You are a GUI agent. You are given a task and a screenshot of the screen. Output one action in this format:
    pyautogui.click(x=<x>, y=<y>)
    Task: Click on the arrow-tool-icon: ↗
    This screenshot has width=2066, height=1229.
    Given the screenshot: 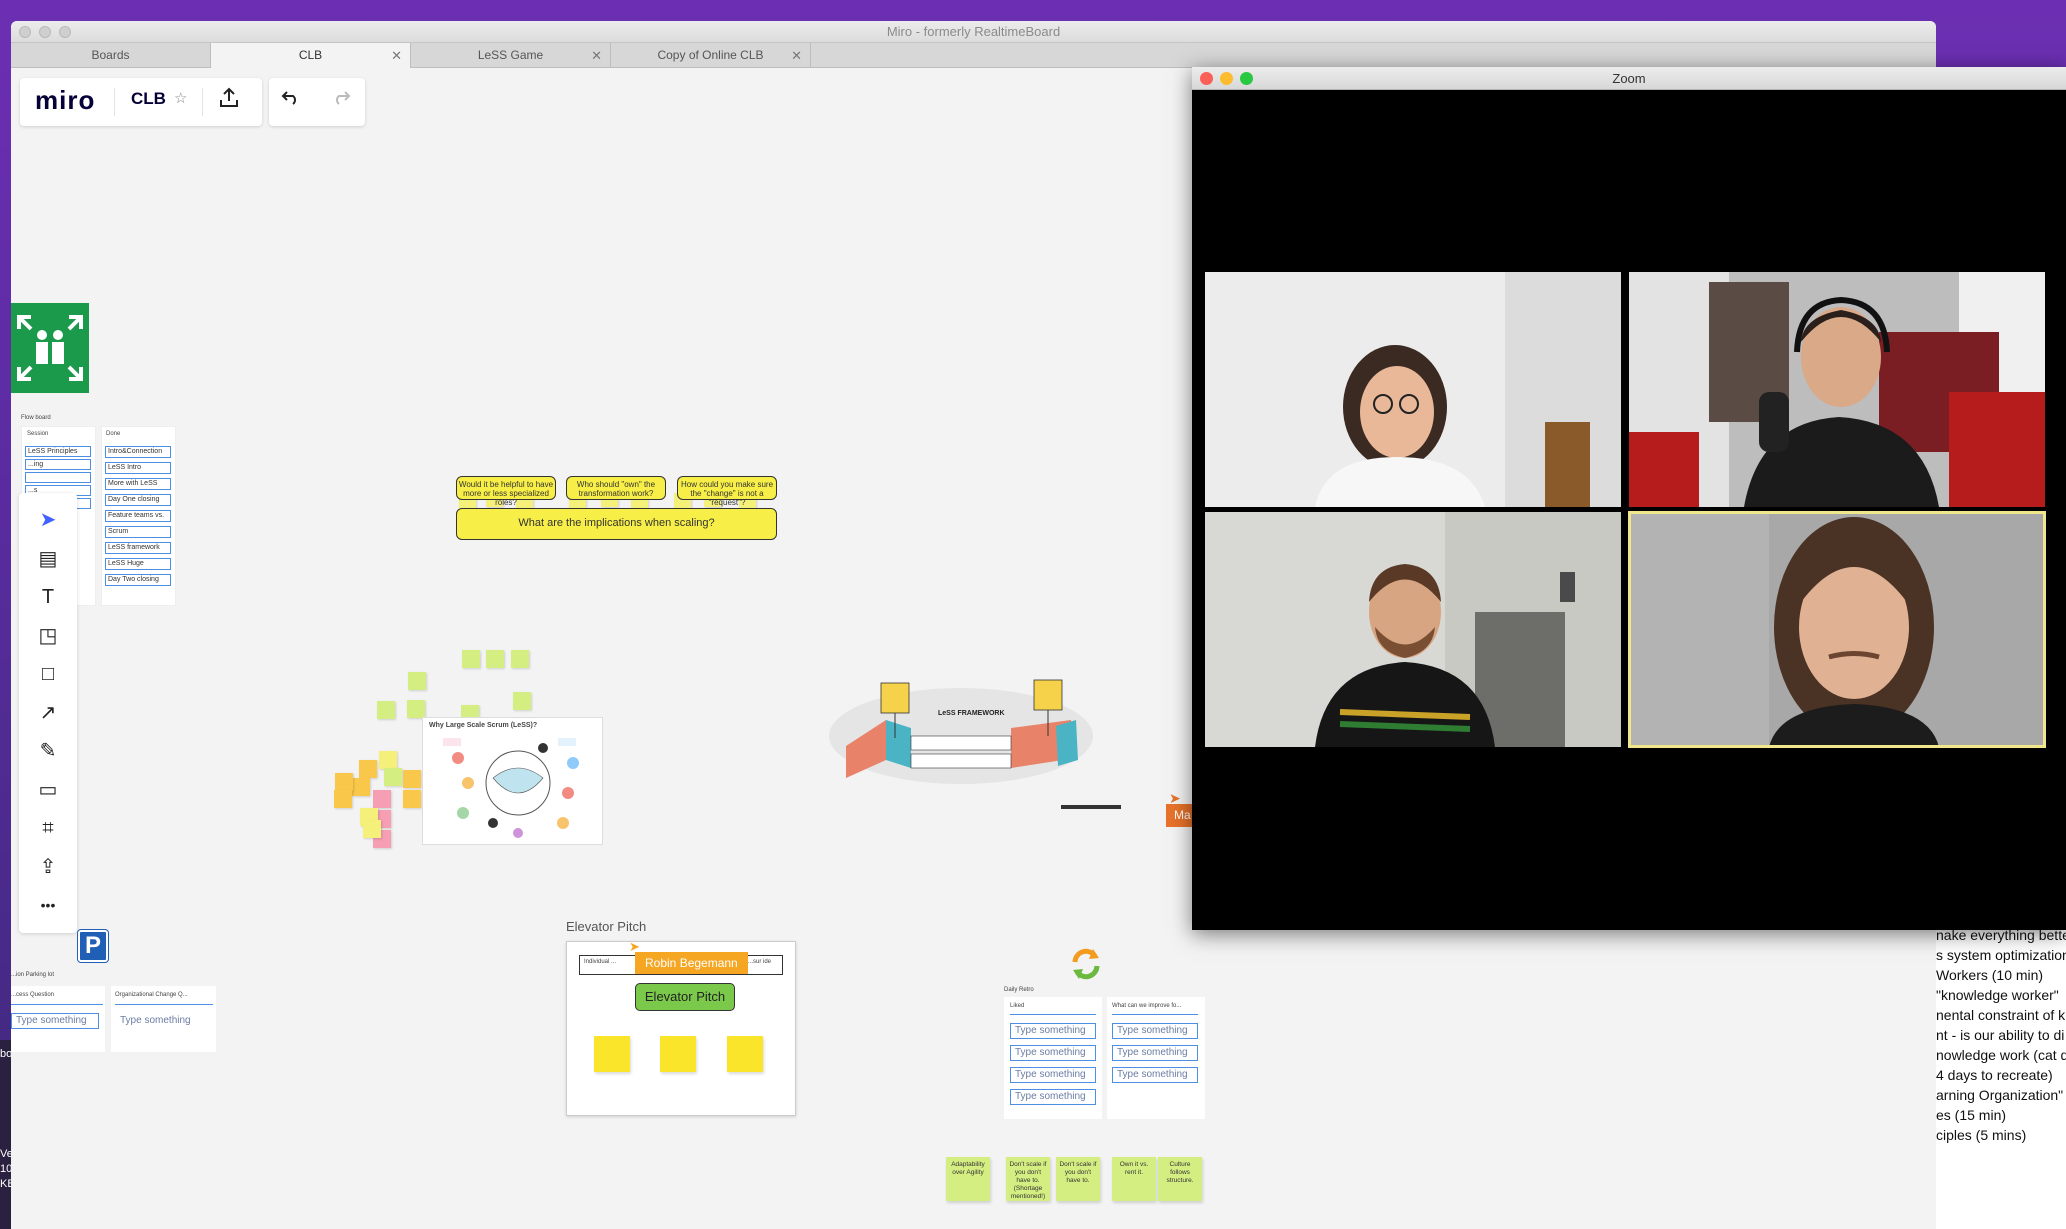 What is the action you would take?
    pyautogui.click(x=48, y=713)
    